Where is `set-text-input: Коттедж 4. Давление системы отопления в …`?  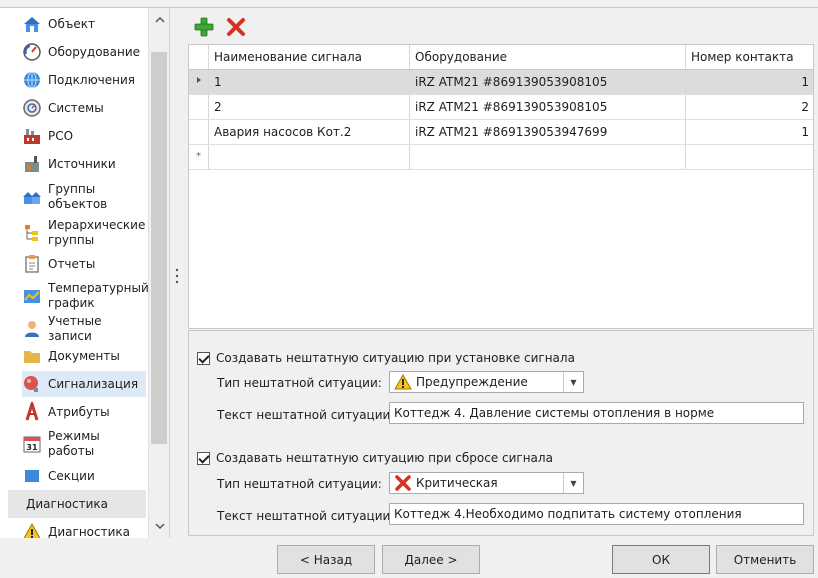 set-text-input: Коттедж 4. Давление системы отопления в … is located at coordinates (596, 413).